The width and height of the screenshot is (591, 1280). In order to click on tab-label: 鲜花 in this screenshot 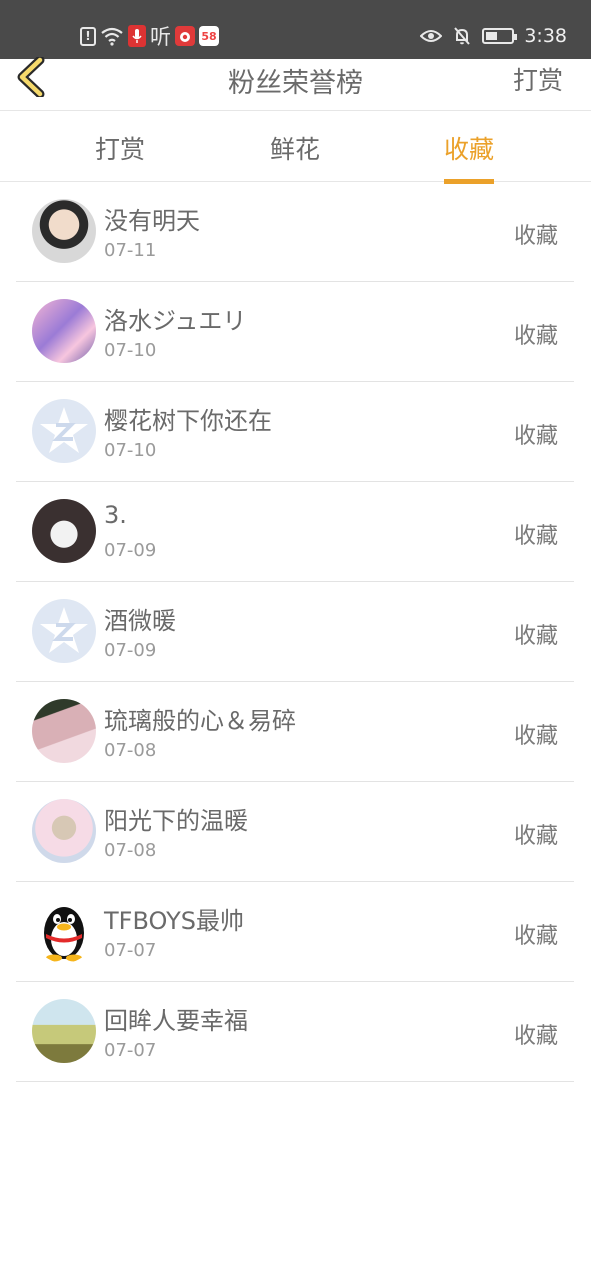, I will do `click(295, 149)`.